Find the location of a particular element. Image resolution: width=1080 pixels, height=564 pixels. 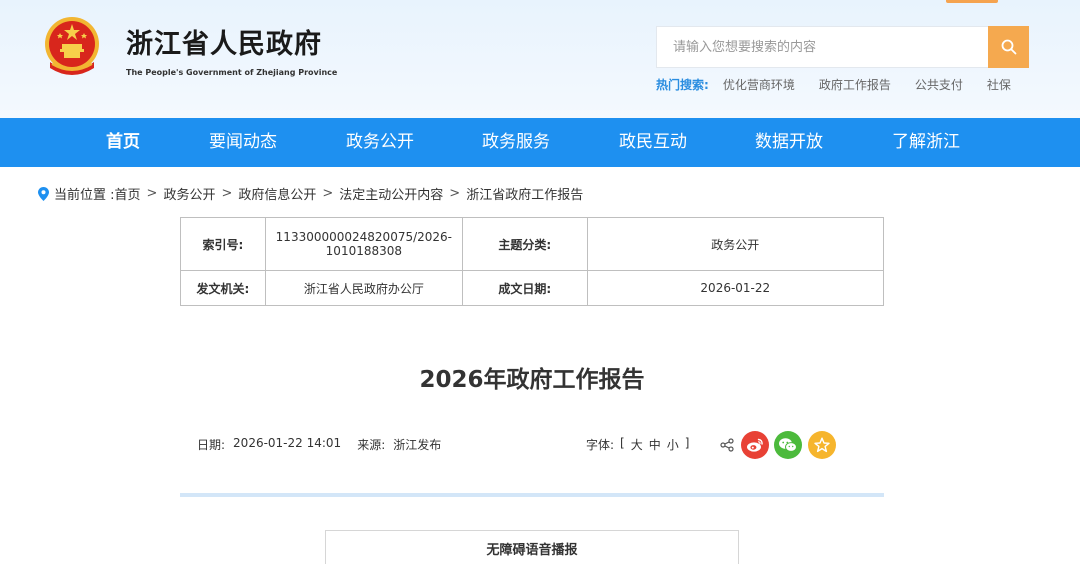

publish-date-label: 日期: is located at coordinates (211, 445).